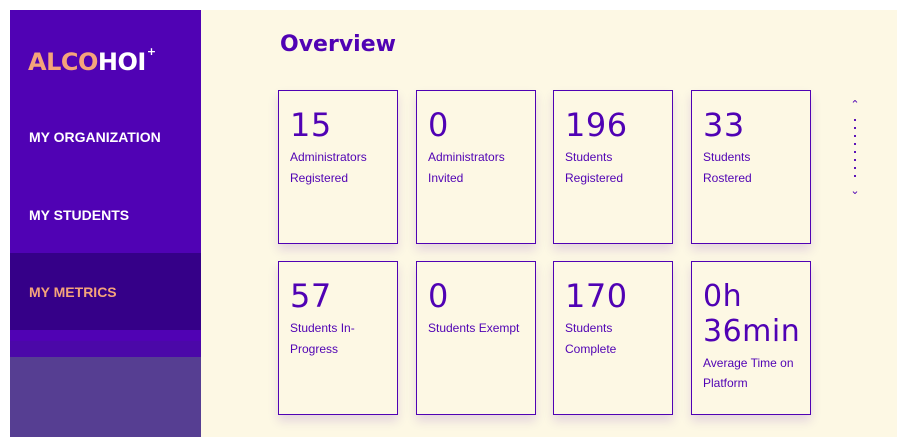 This screenshot has height=437, width=907. What do you see at coordinates (328, 167) in the screenshot?
I see `metric-label: Administrators Registered` at bounding box center [328, 167].